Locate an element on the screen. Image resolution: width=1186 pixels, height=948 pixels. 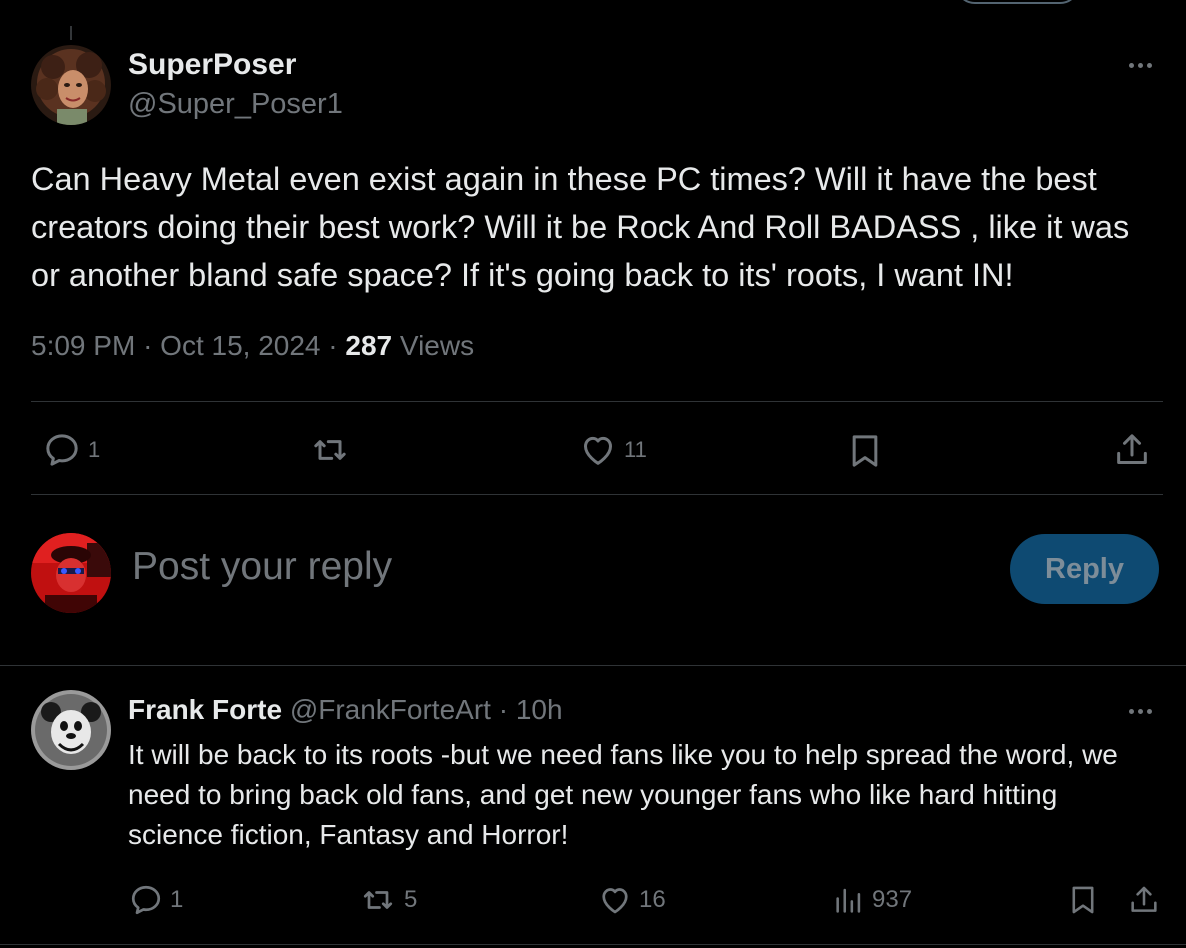
reply-action: 1 is located at coordinates (71, 450).